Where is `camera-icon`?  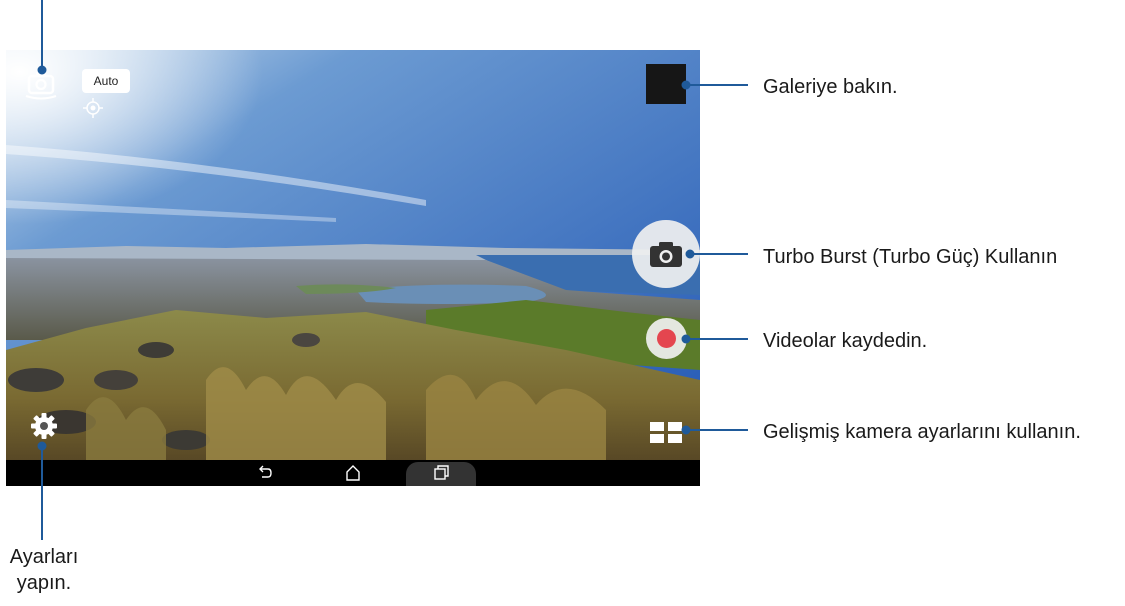 camera-icon is located at coordinates (666, 254).